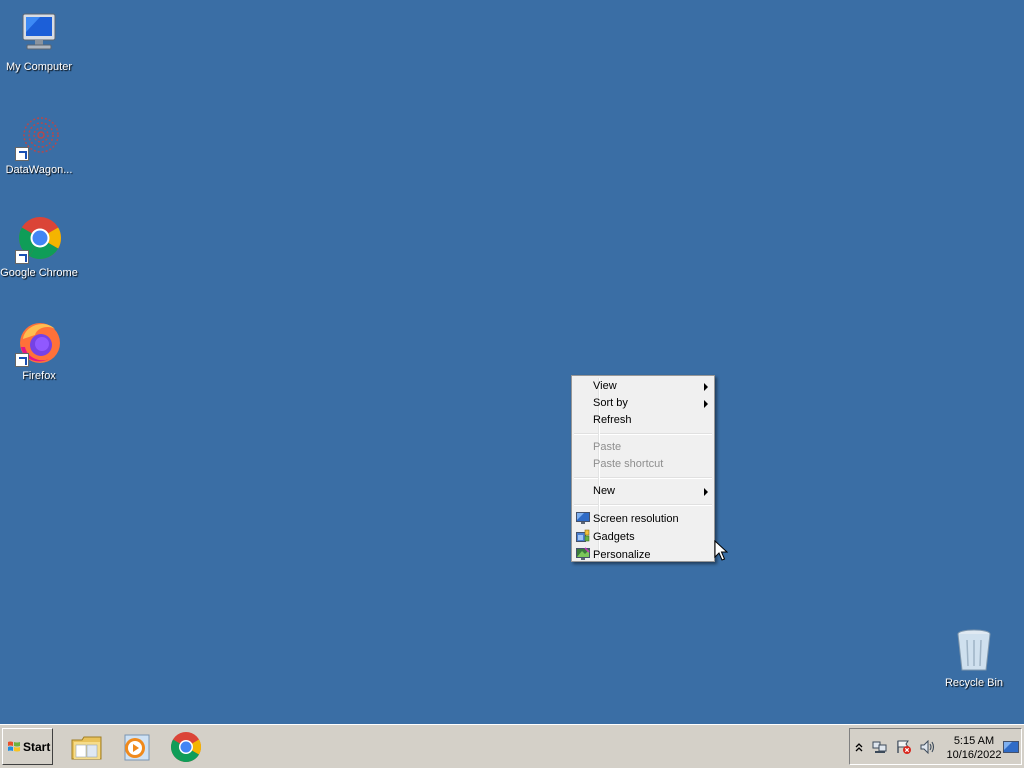  What do you see at coordinates (39, 376) in the screenshot?
I see `desktop-icon-label: Firefox` at bounding box center [39, 376].